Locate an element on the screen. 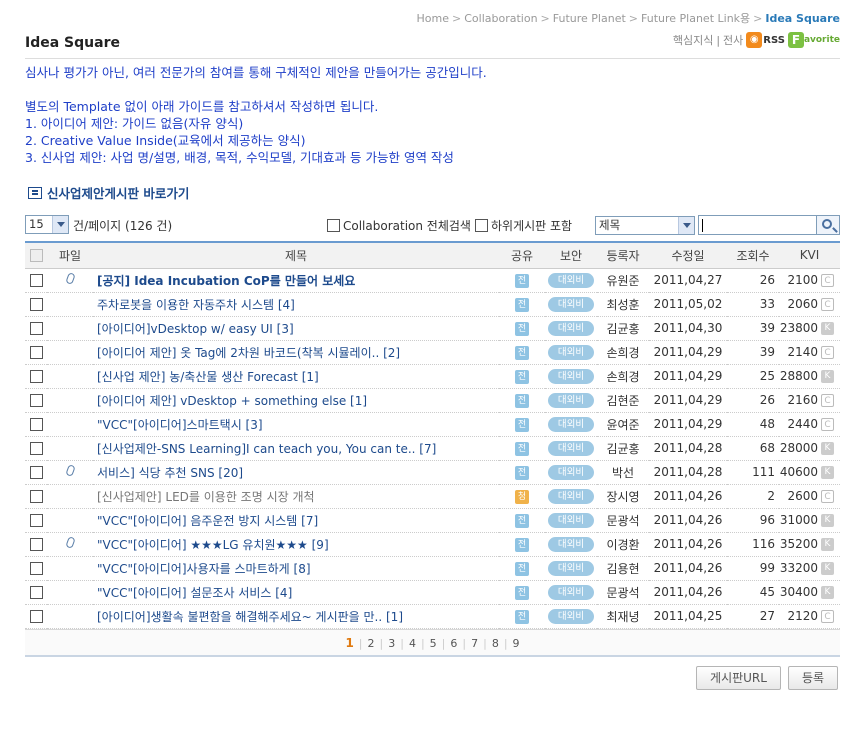 The width and height of the screenshot is (865, 730). per-page-select: 15 is located at coordinates (47, 224).